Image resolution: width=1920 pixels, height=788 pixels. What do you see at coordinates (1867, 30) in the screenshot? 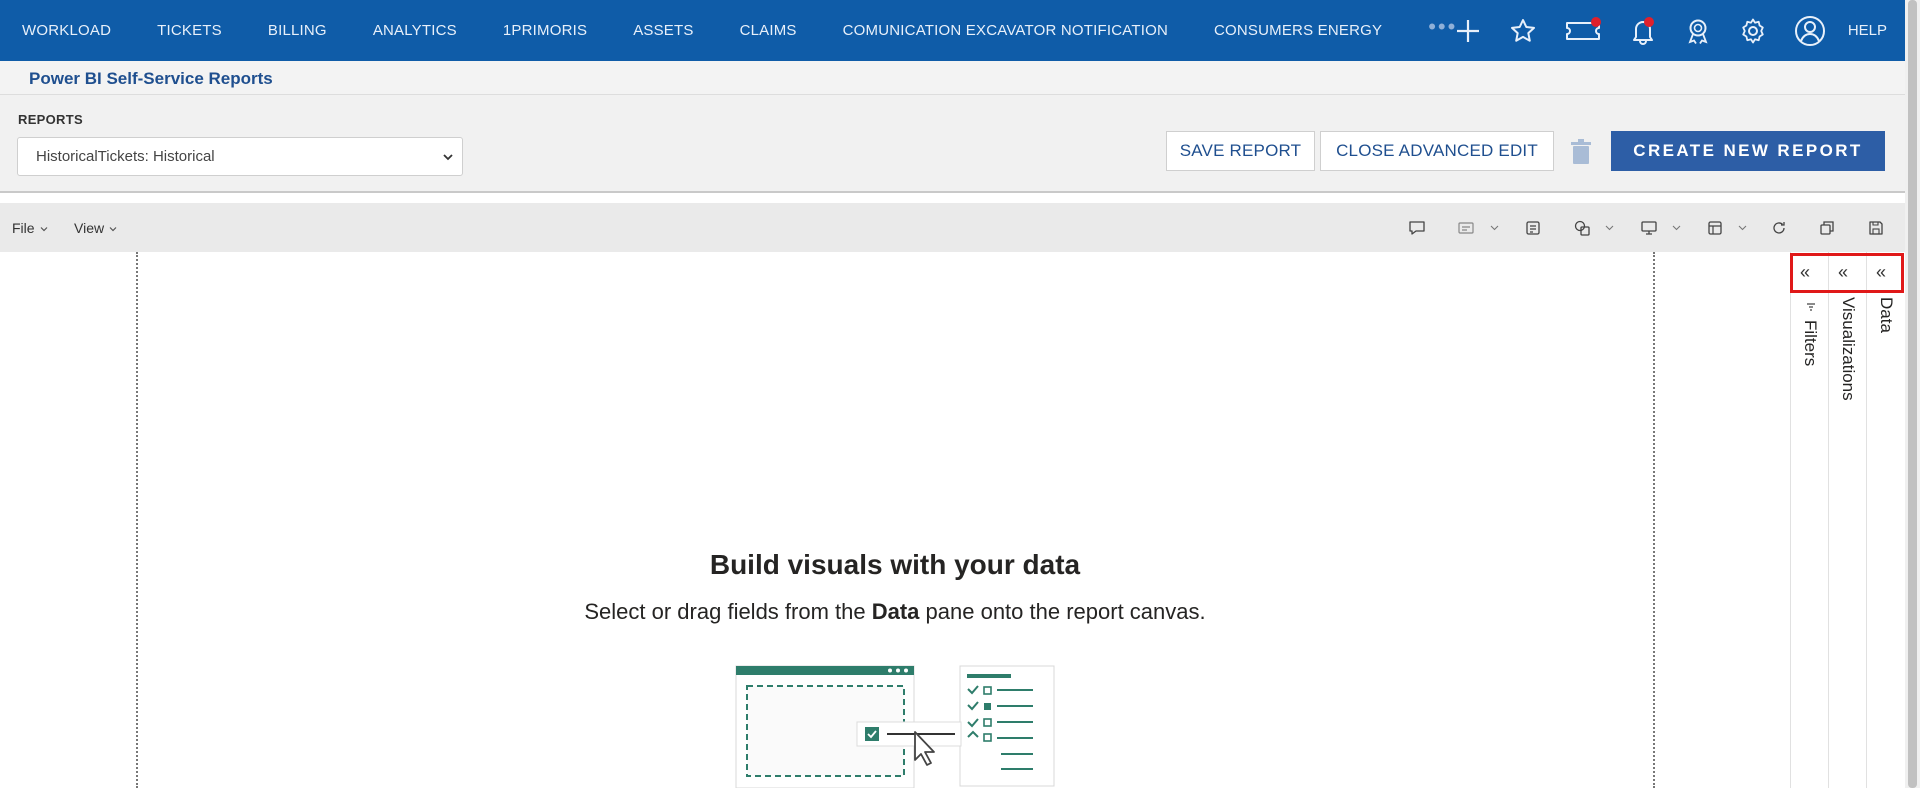
I see `help-link: HELP` at bounding box center [1867, 30].